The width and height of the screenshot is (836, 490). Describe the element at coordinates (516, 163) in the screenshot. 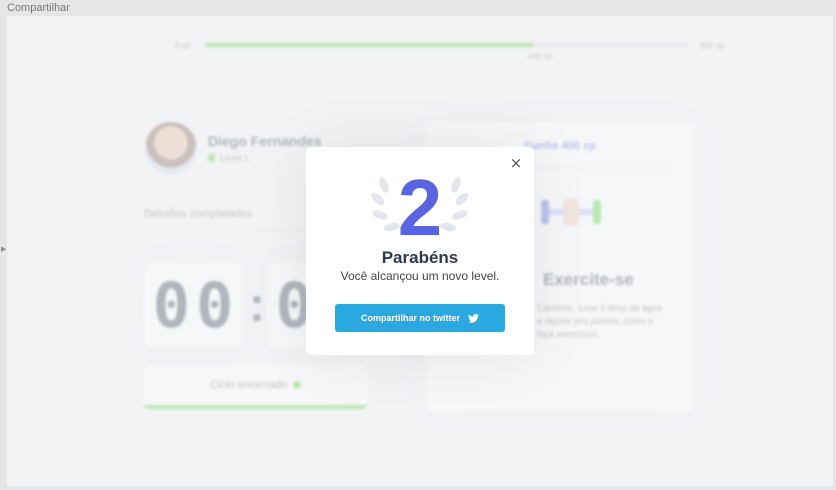

I see `close-icon: ×` at that location.